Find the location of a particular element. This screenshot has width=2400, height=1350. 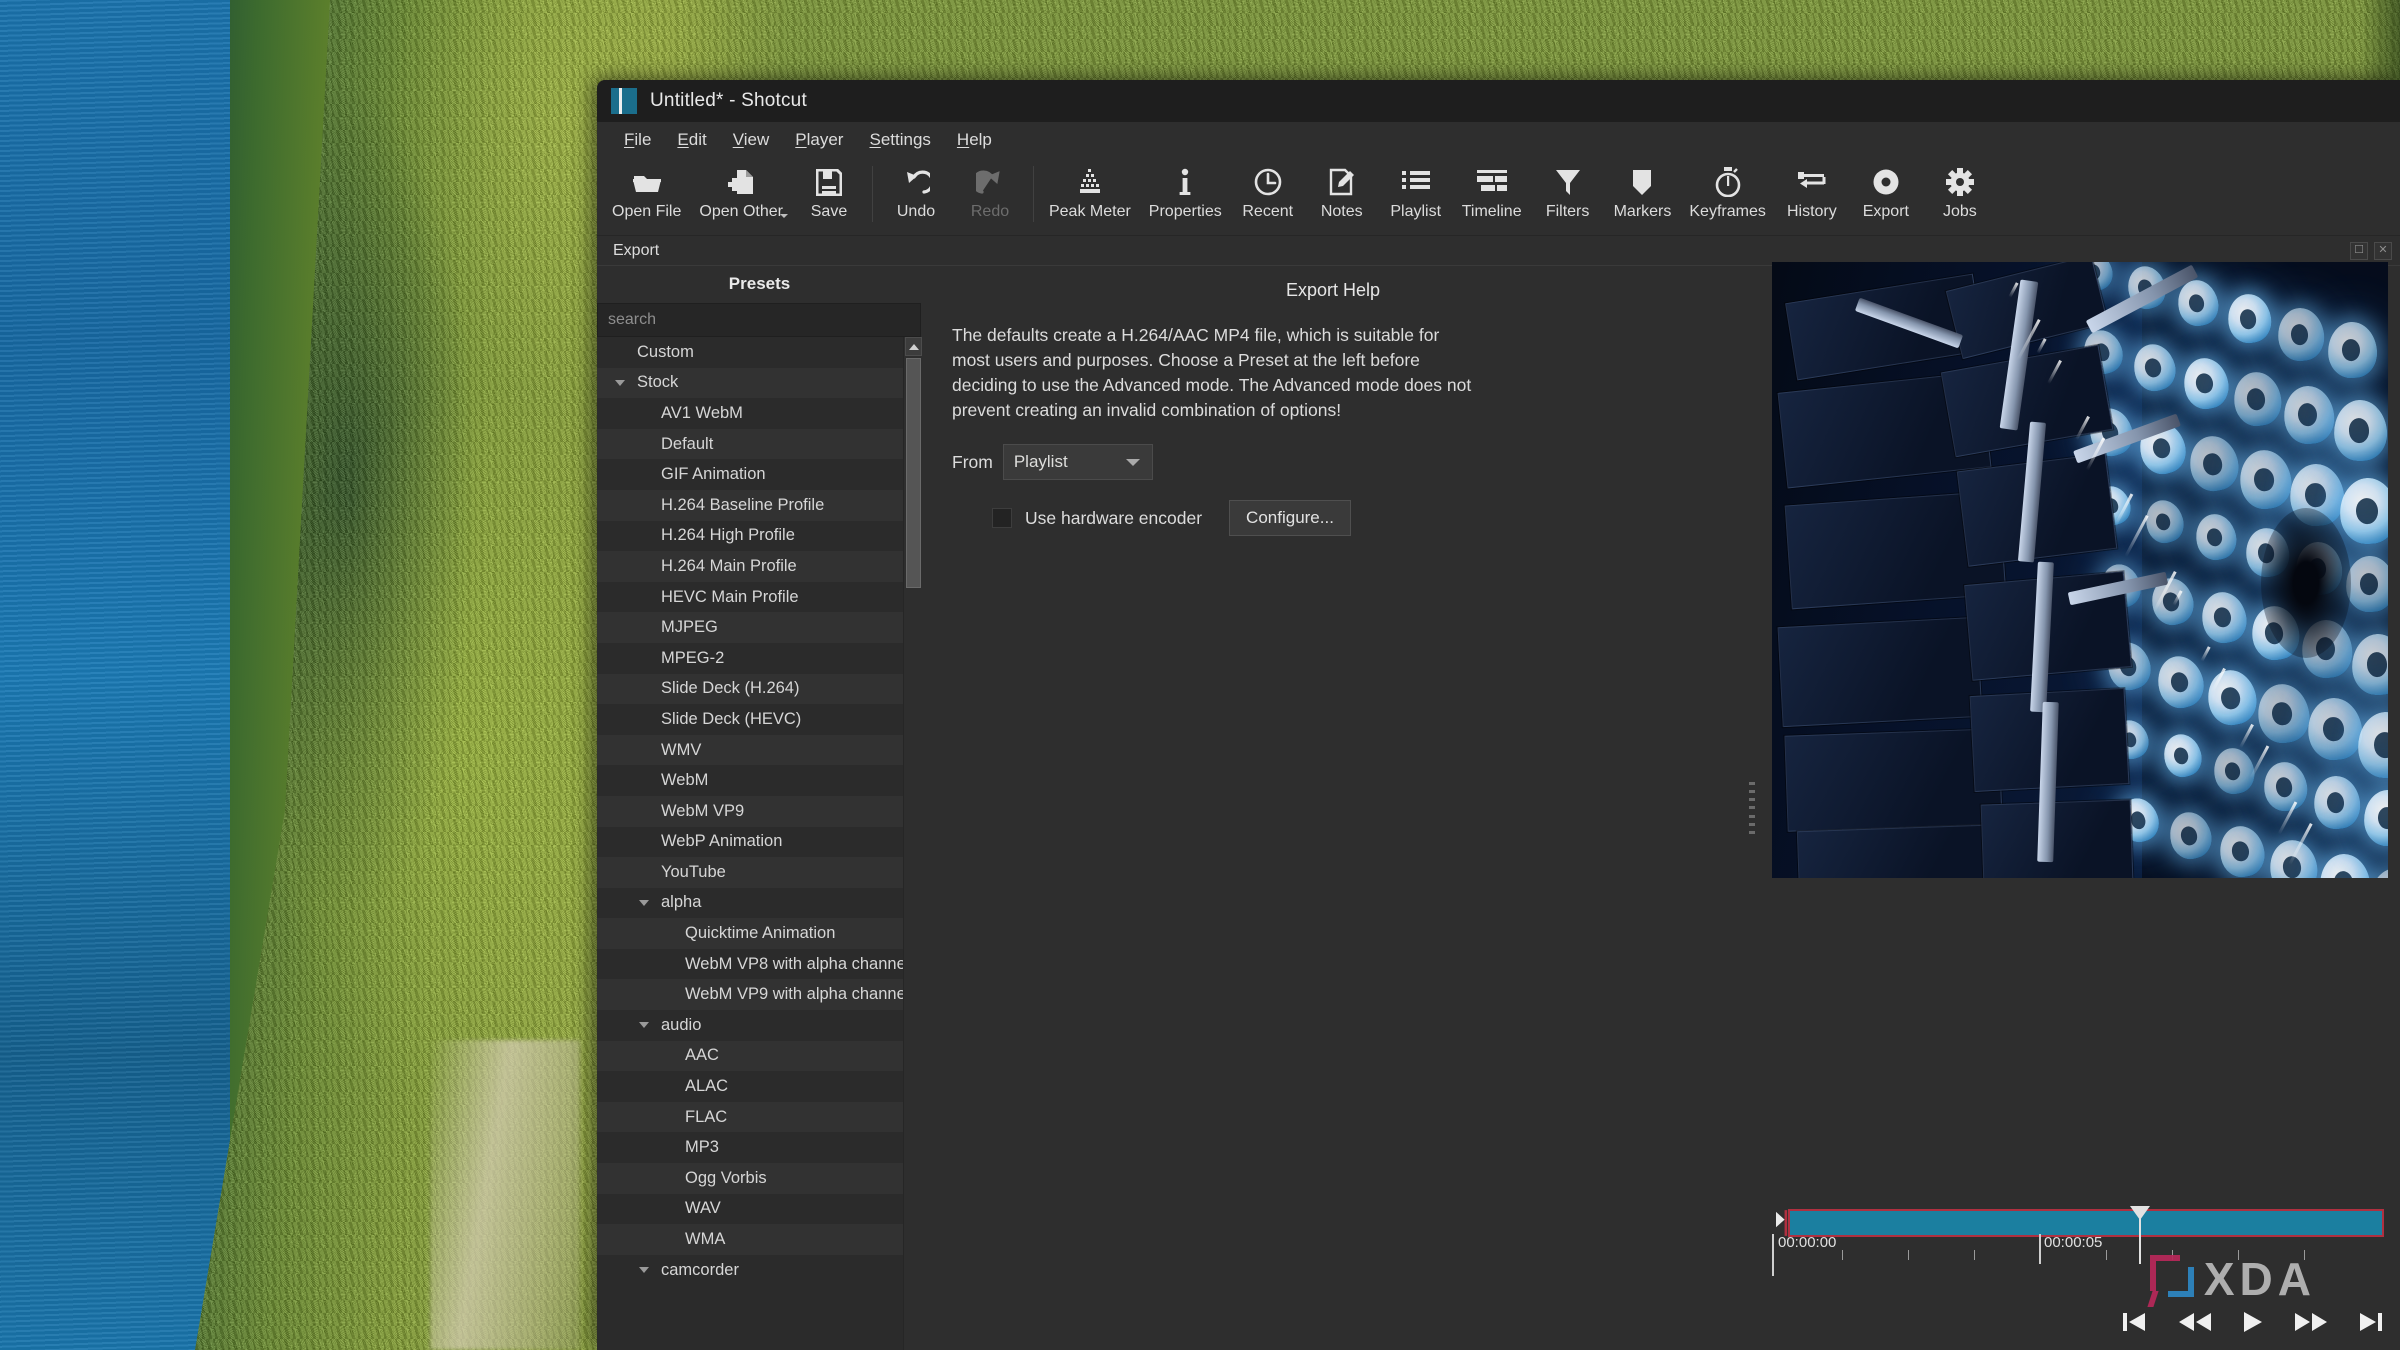

preset-row: alpha is located at coordinates (750, 903).